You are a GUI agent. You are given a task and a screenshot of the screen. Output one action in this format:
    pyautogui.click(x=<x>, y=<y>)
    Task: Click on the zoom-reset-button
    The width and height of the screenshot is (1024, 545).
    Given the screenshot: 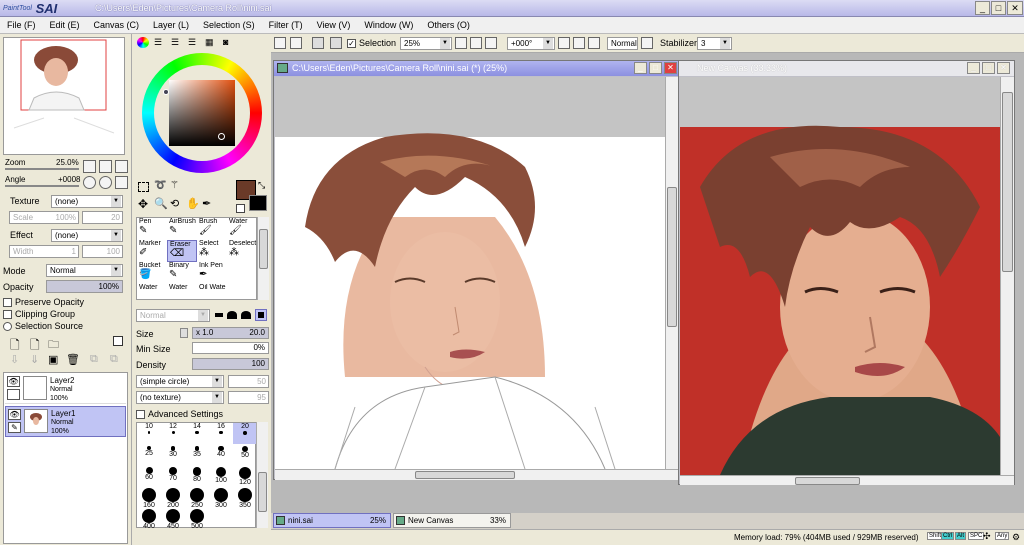 What is the action you would take?
    pyautogui.click(x=121, y=166)
    